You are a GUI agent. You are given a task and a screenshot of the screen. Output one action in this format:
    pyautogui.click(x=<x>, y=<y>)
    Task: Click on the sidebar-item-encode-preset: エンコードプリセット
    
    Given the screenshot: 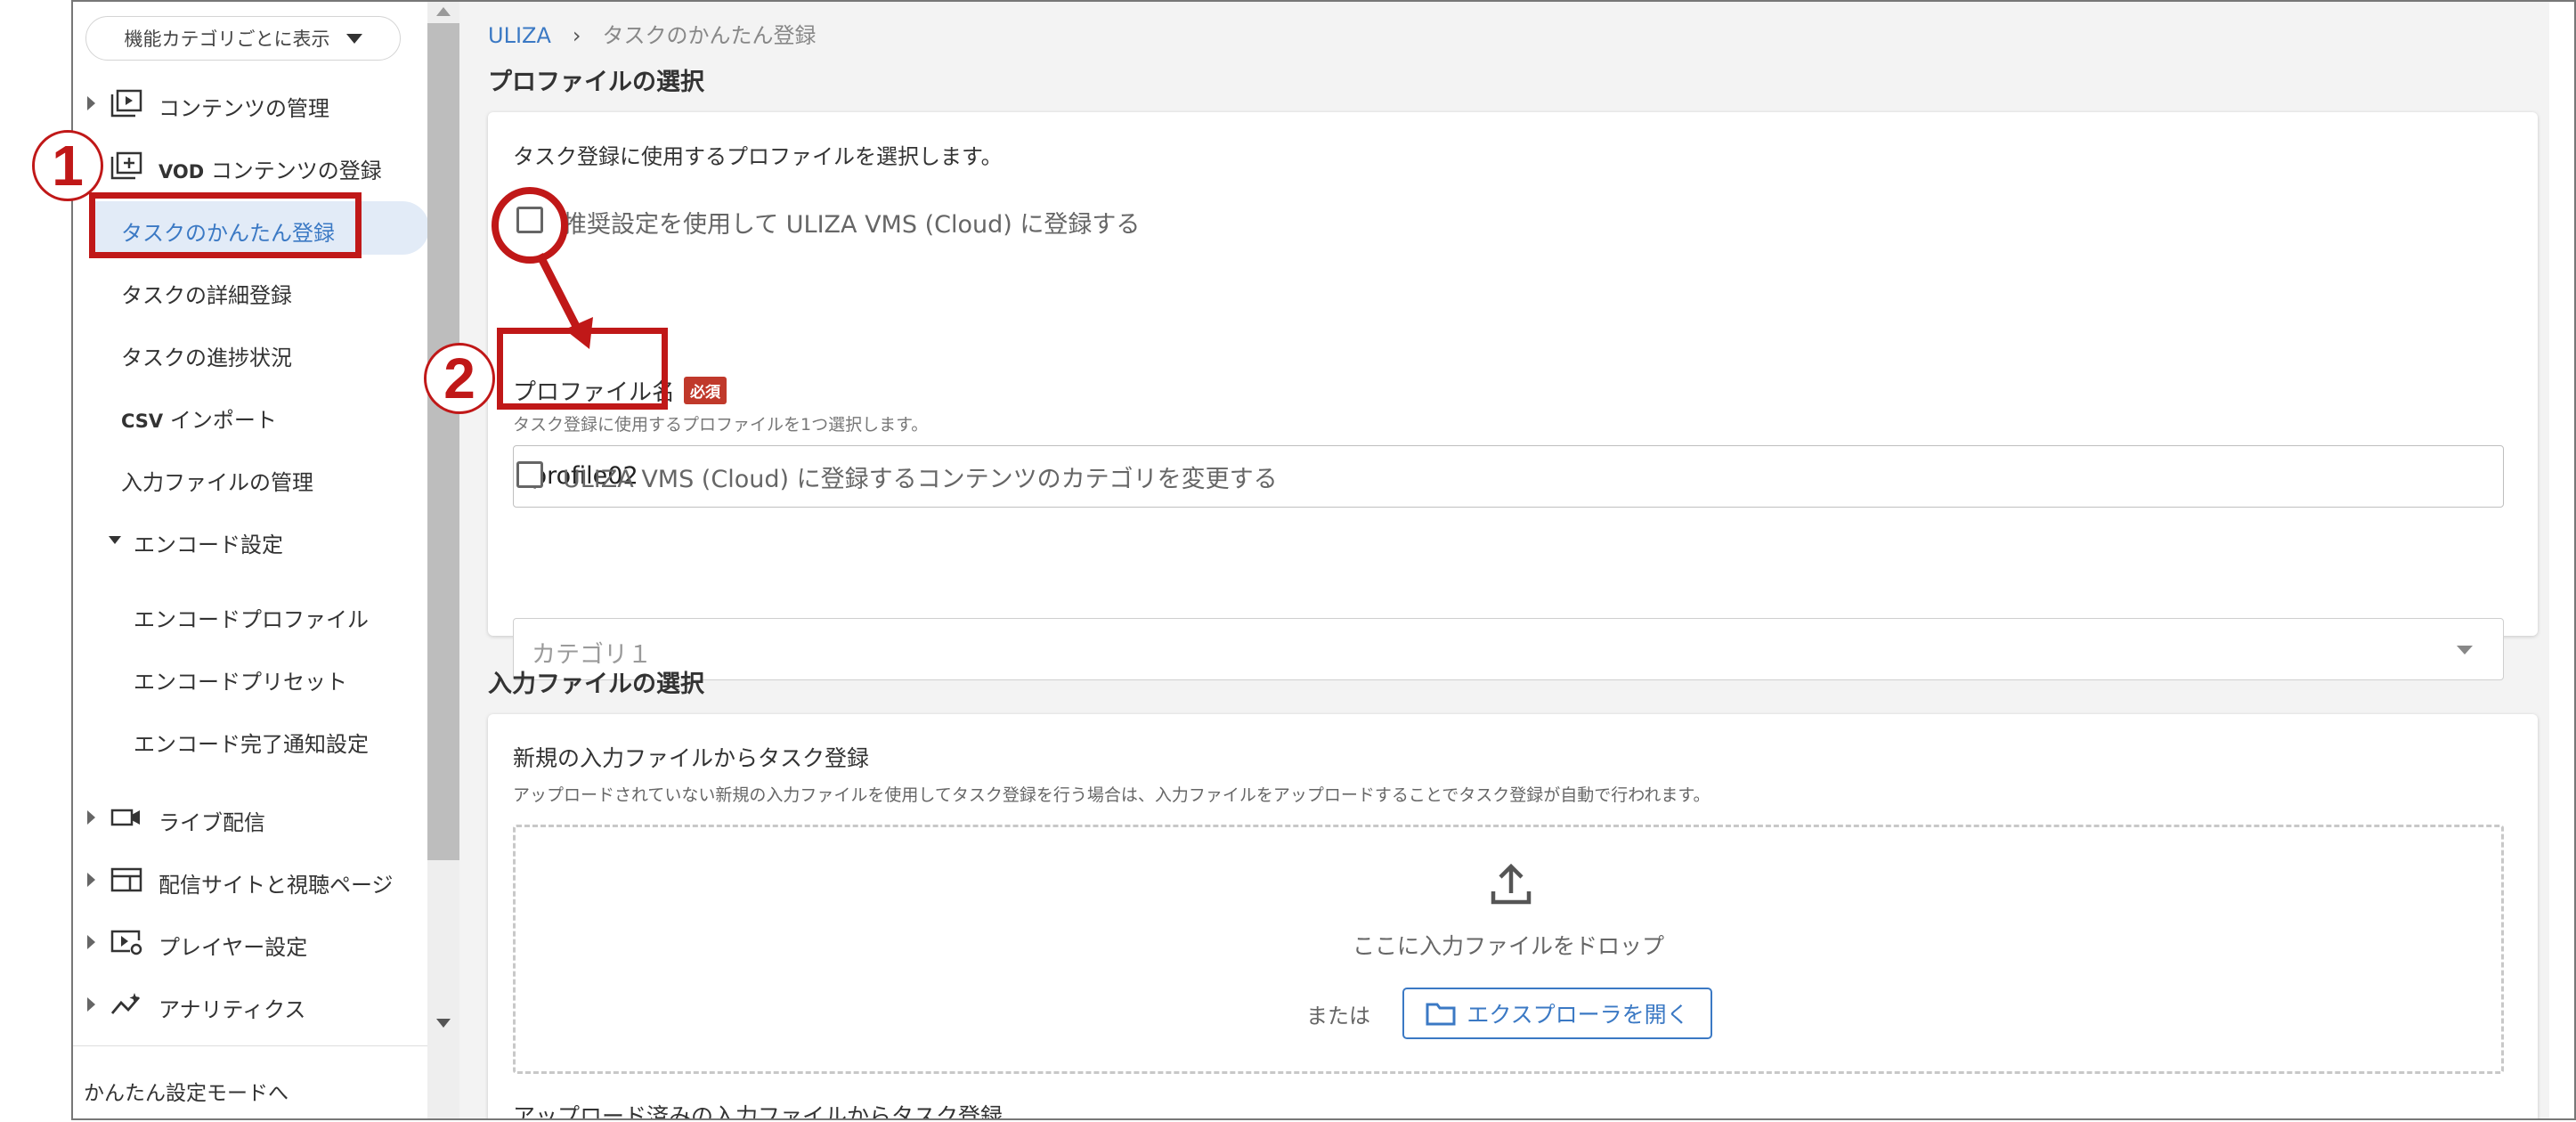 What is the action you would take?
    pyautogui.click(x=250, y=676)
    